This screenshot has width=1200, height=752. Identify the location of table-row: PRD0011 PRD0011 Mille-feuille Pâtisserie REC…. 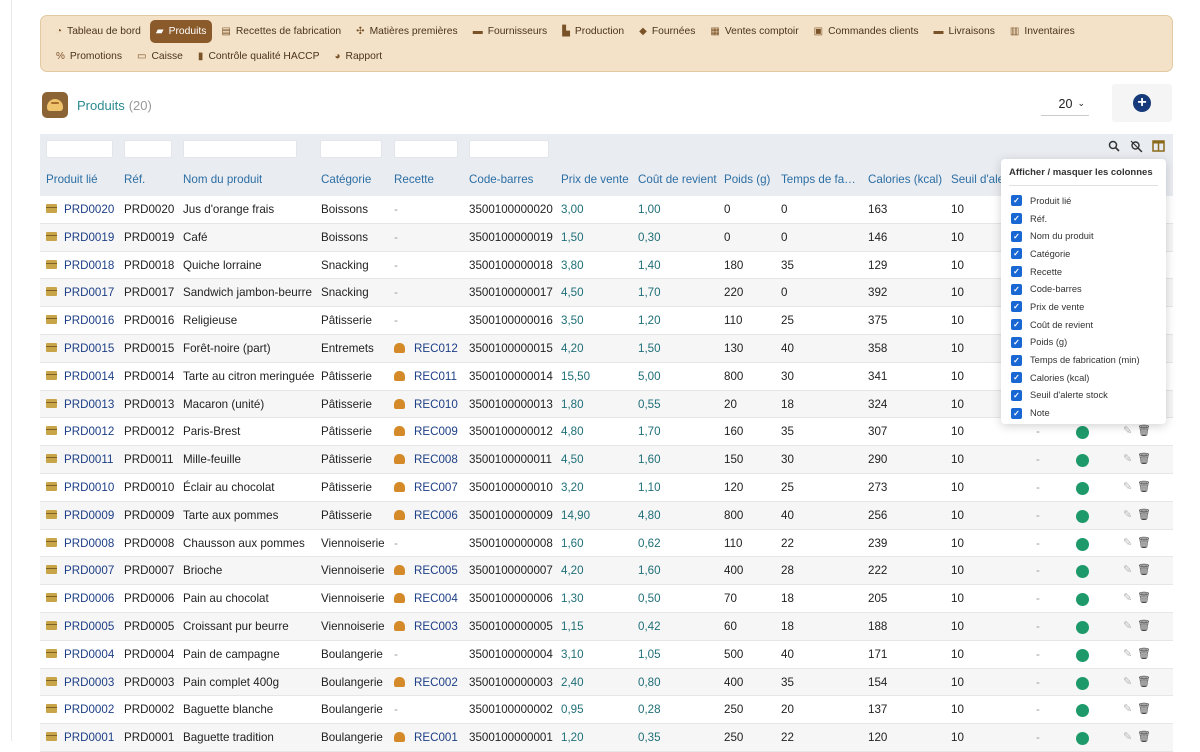
(606, 460).